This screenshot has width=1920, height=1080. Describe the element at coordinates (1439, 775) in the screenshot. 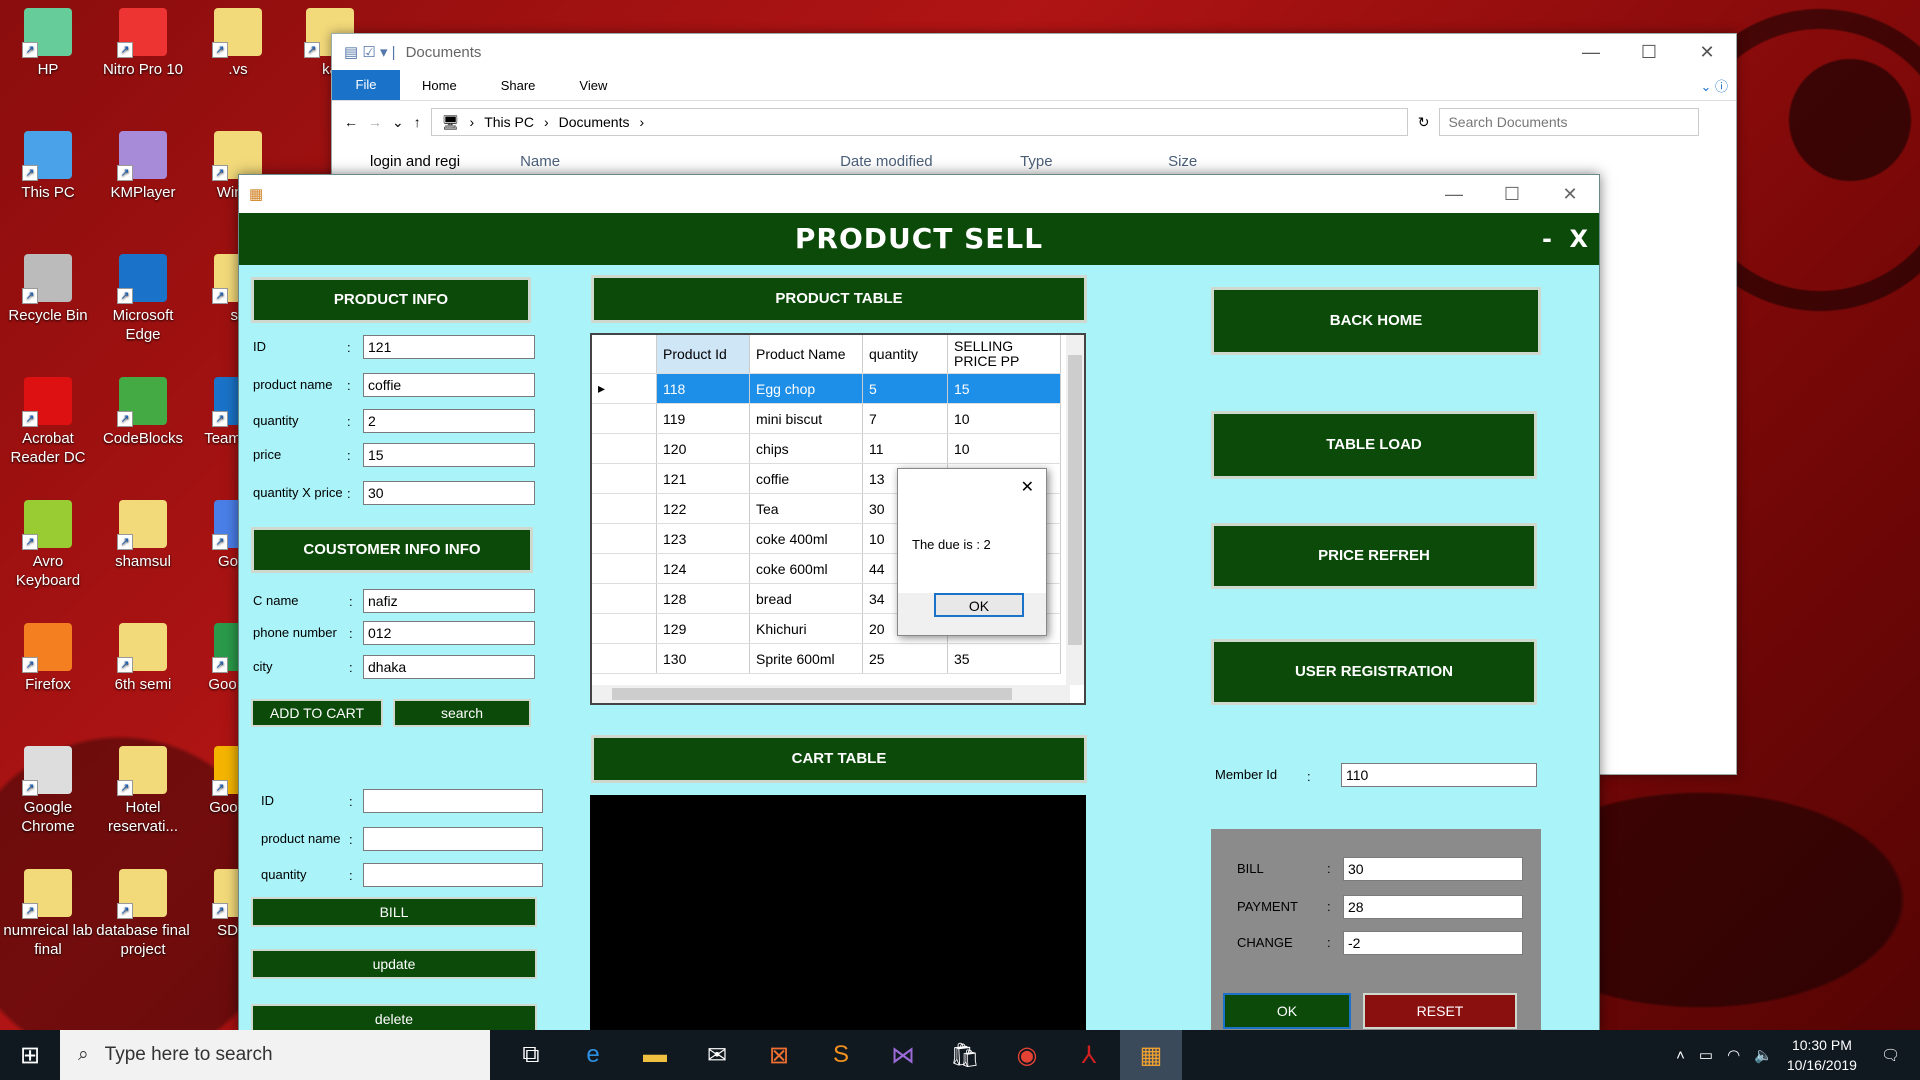

I see `member-id-field: 110` at that location.